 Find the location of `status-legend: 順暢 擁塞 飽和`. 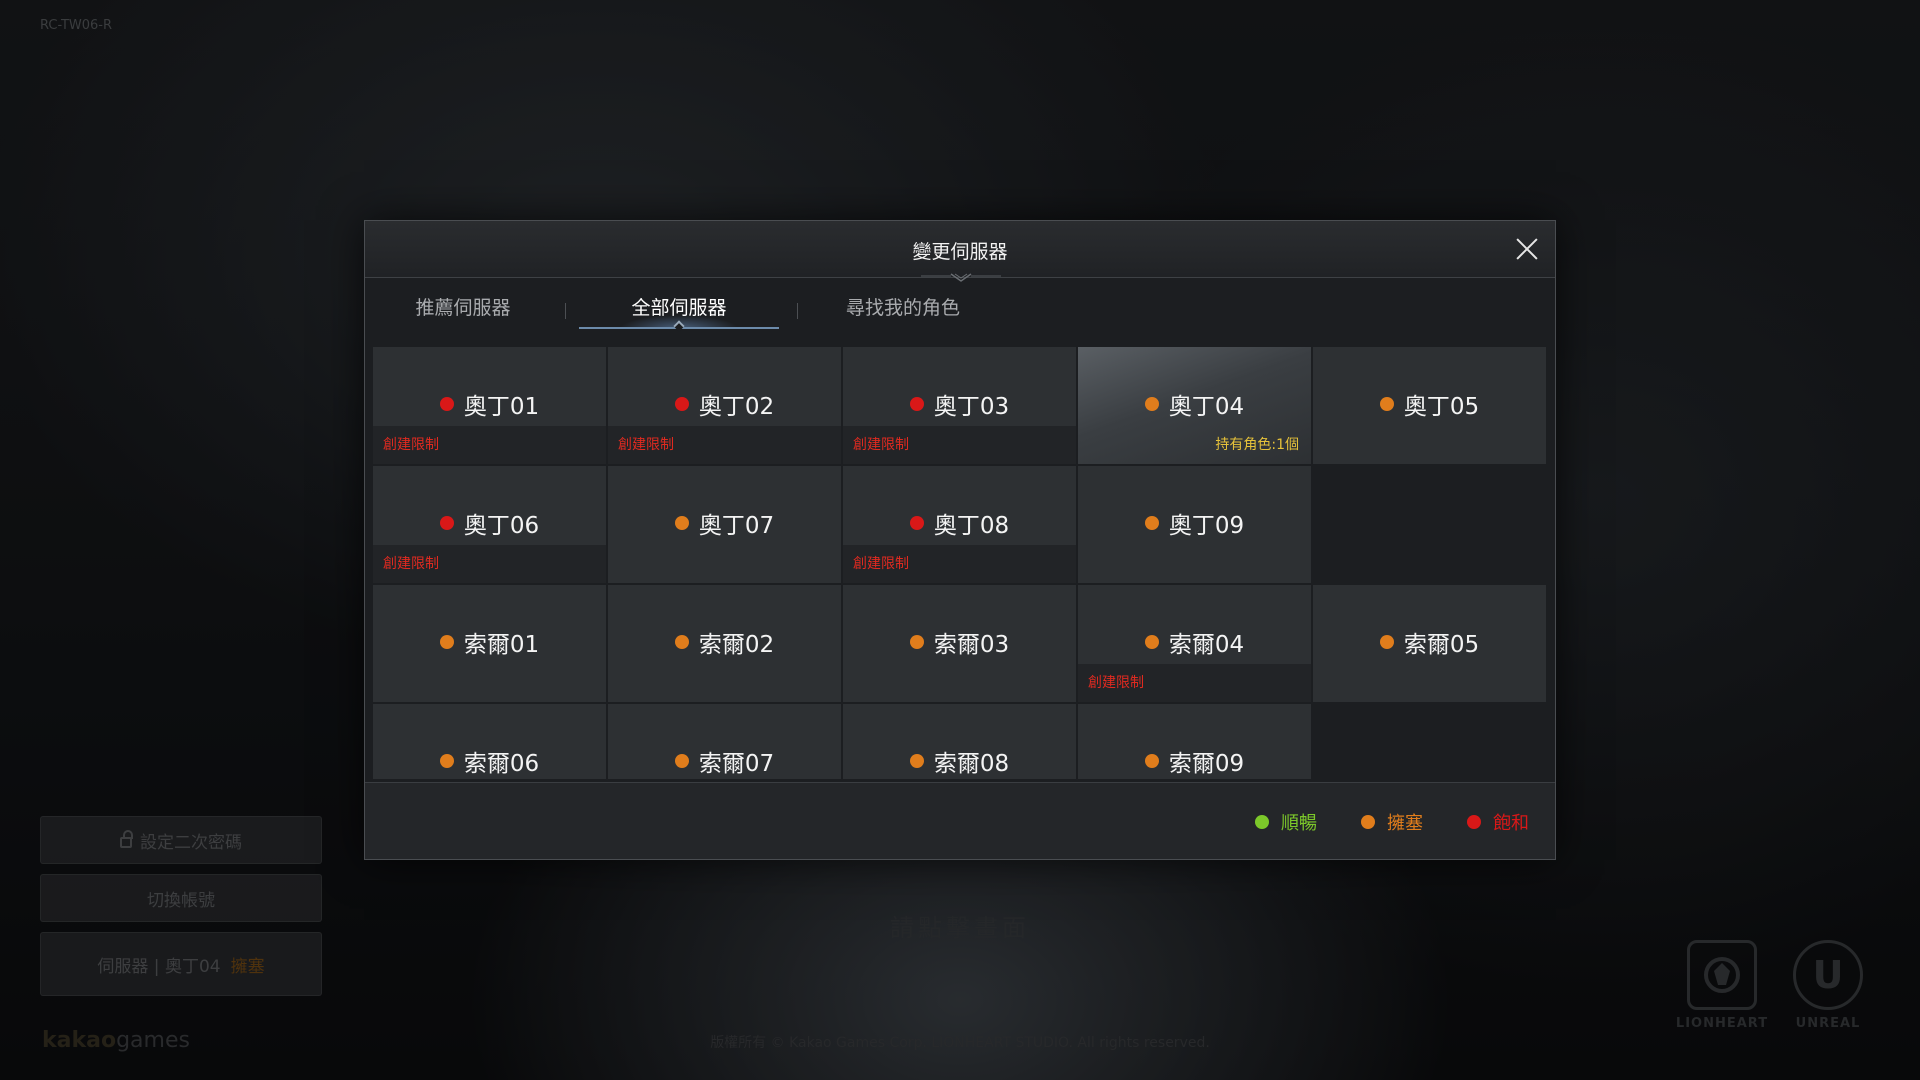

status-legend: 順暢 擁塞 飽和 is located at coordinates (1370, 822).